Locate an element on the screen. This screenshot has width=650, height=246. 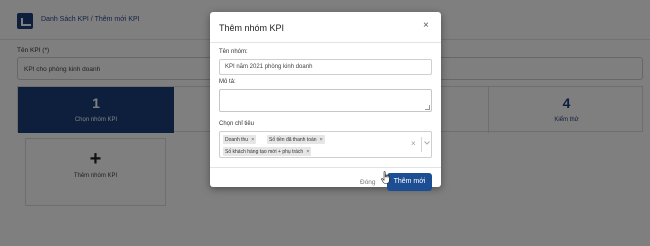
description-textarea is located at coordinates (325, 100).